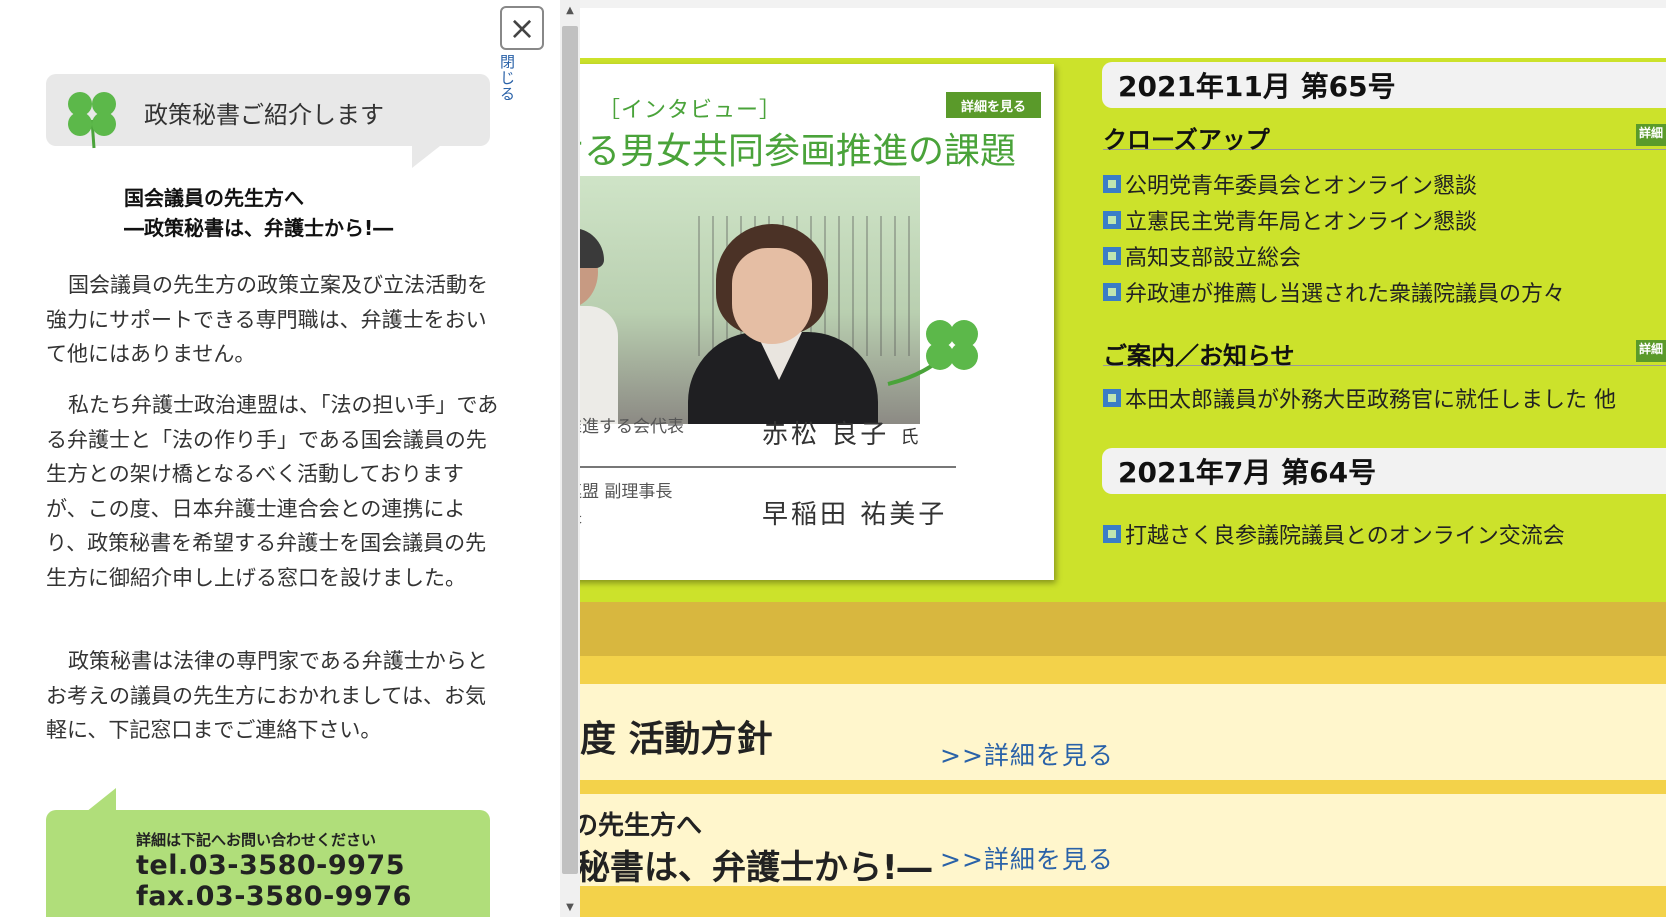 The height and width of the screenshot is (917, 1666). What do you see at coordinates (855, 515) in the screenshot?
I see `interviewee2-name: 早稲田 祐美子` at bounding box center [855, 515].